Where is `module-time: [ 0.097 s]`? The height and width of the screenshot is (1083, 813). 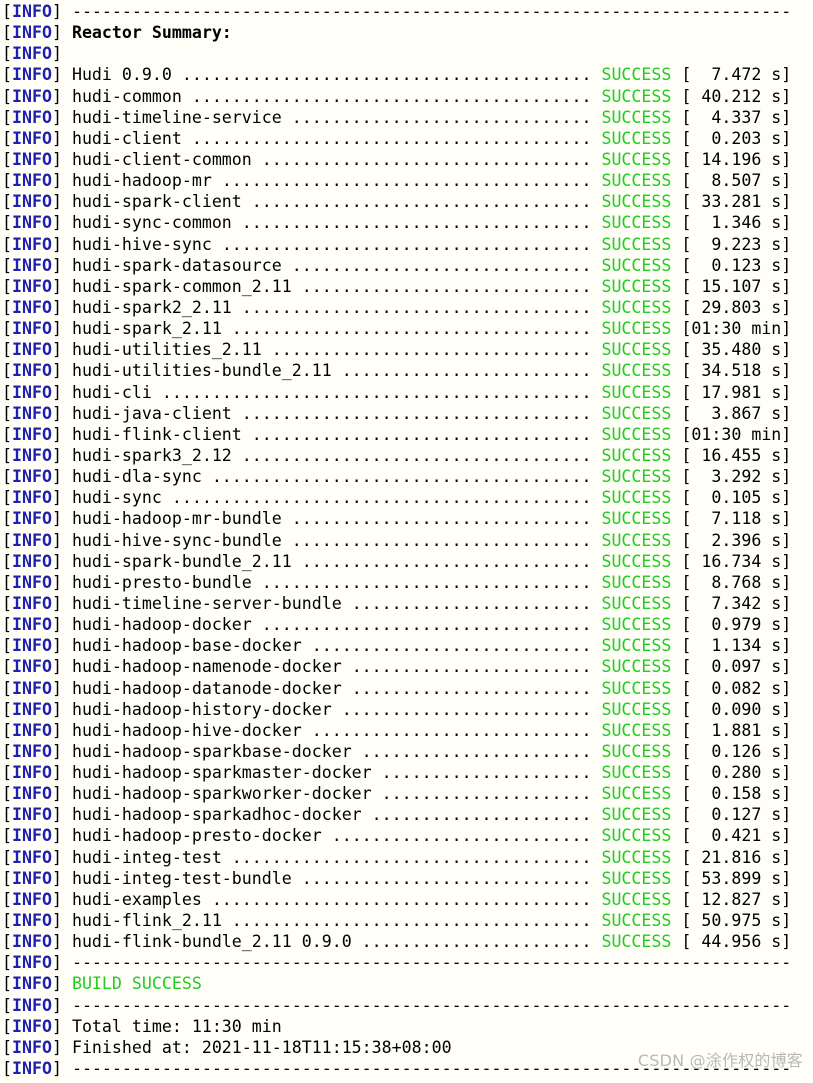
module-time: [ 0.097 s] is located at coordinates (736, 667).